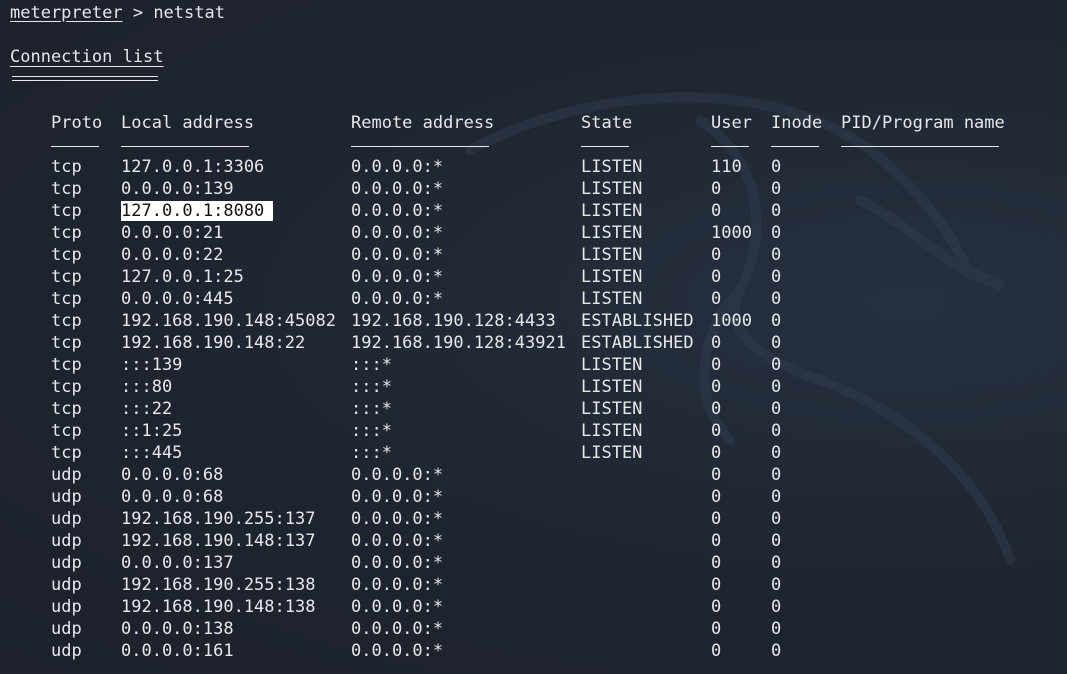 The height and width of the screenshot is (674, 1067). I want to click on row-9-user: 0, so click(716, 343).